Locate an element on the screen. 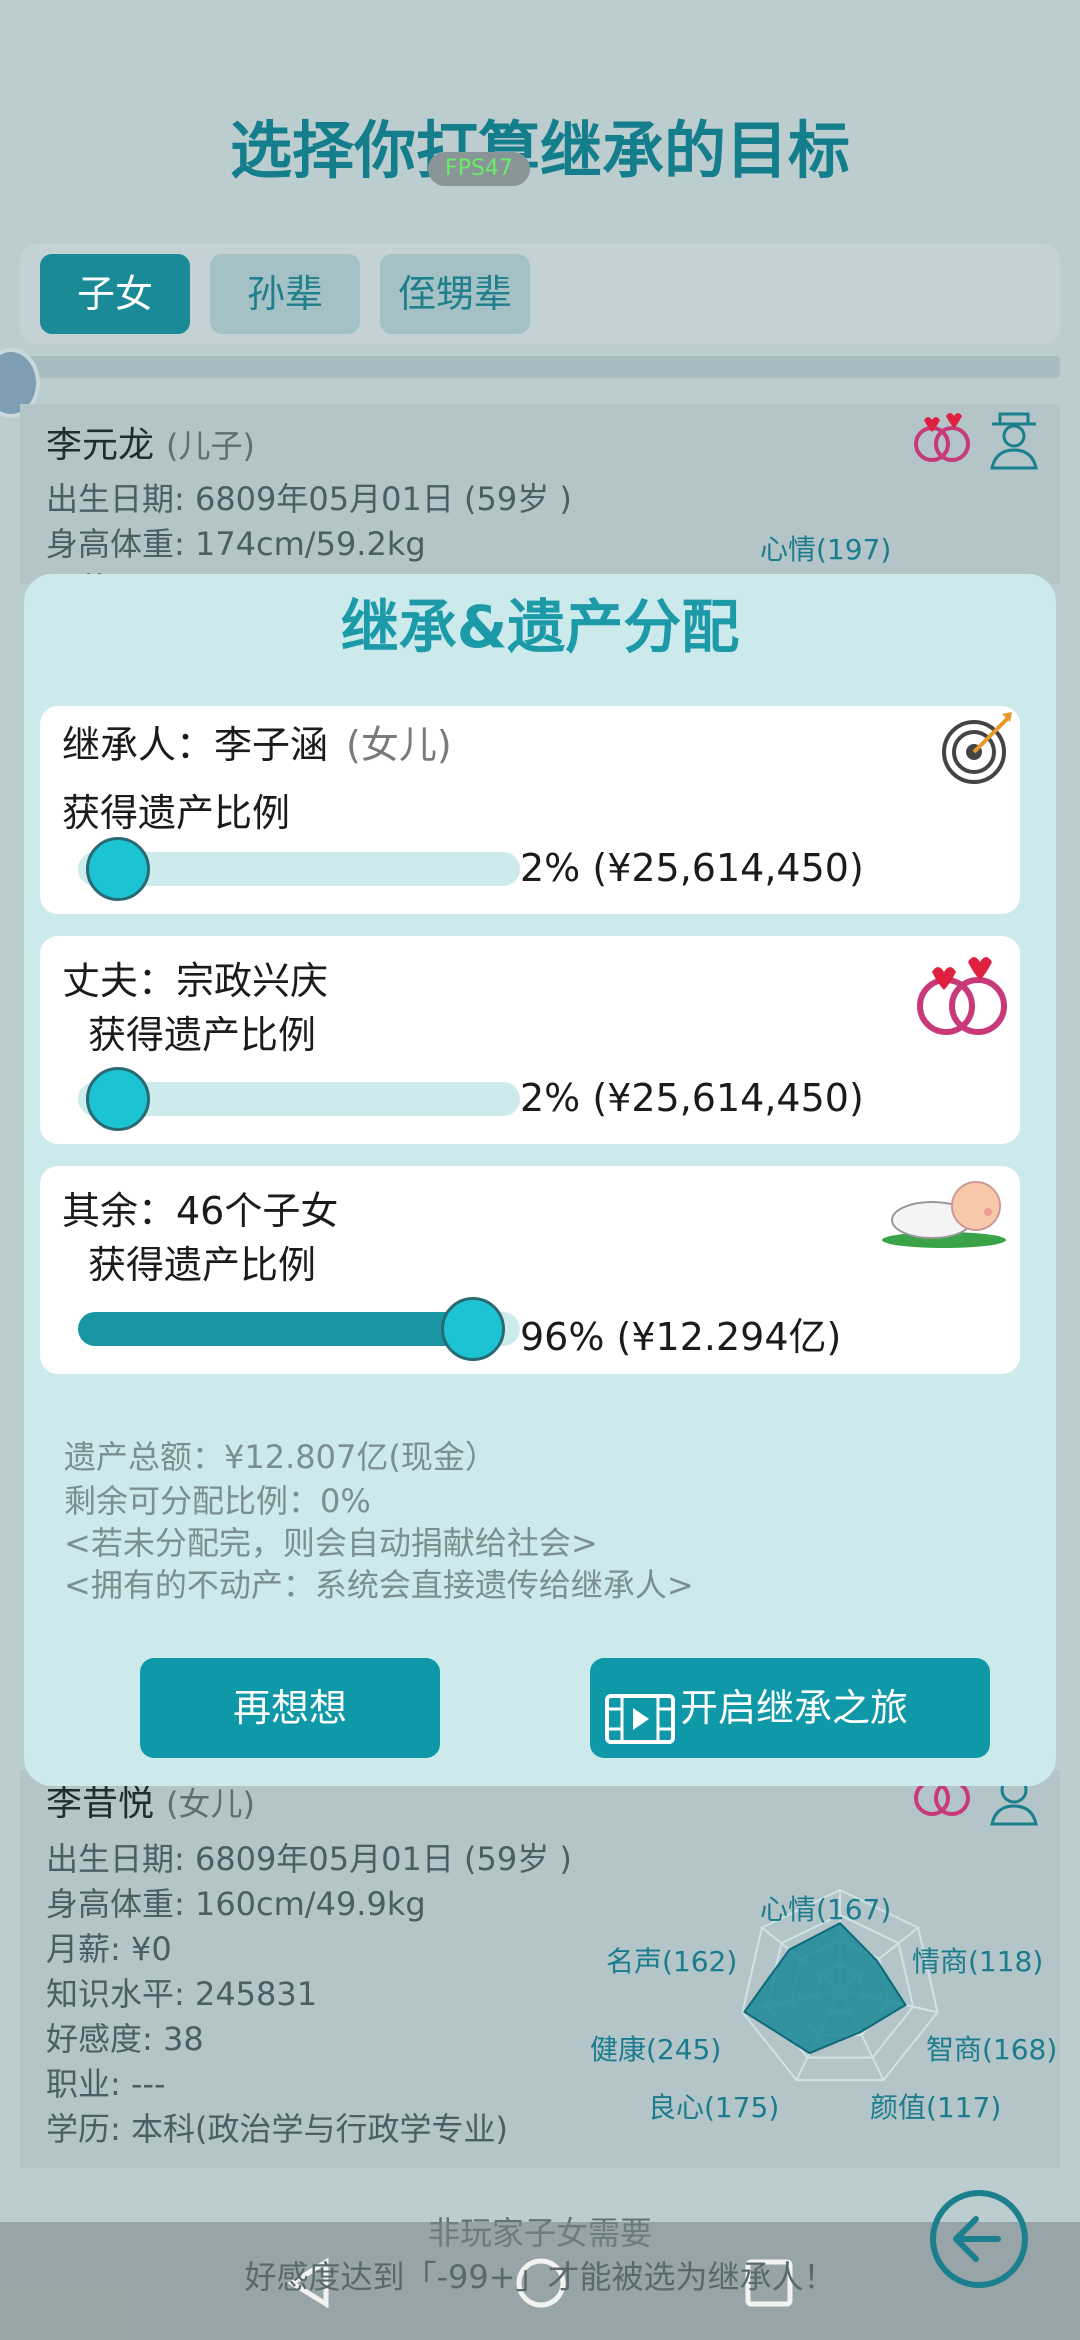 The height and width of the screenshot is (2340, 1080). back-arrow-icon is located at coordinates (977, 2239).